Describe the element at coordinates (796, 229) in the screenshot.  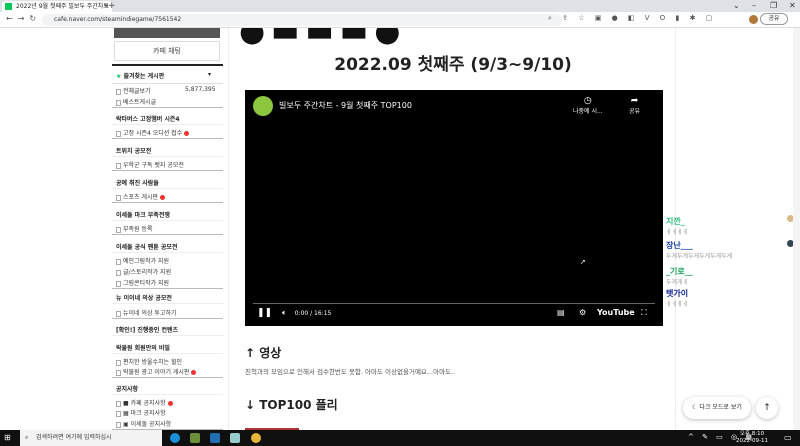
I see `scrollbar` at that location.